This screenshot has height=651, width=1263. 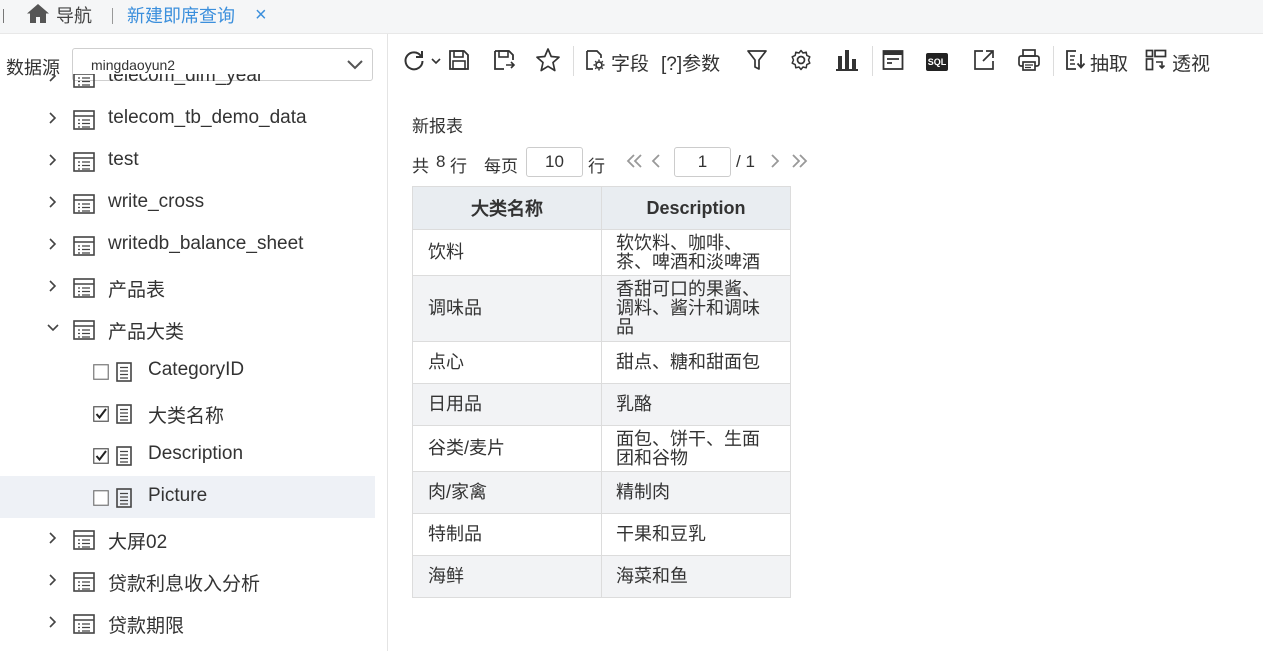 I want to click on pivot-button: 透视, so click(x=1177, y=62).